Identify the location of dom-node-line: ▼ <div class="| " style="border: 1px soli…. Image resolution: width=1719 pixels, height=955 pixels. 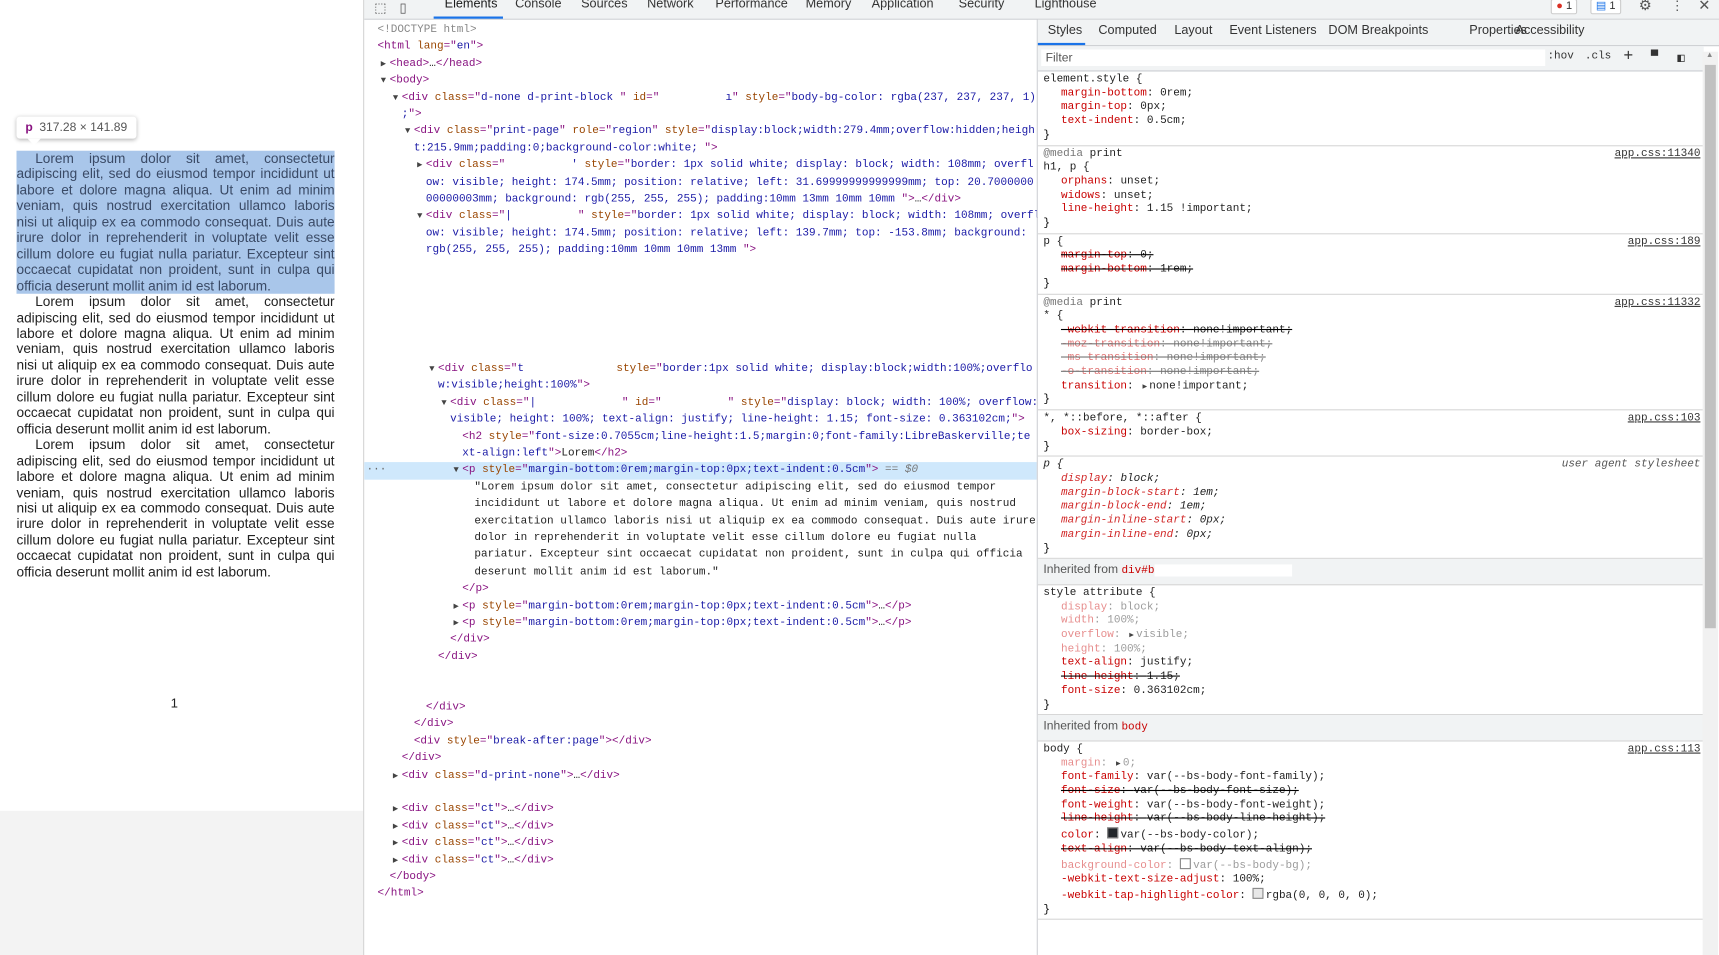
(702, 216).